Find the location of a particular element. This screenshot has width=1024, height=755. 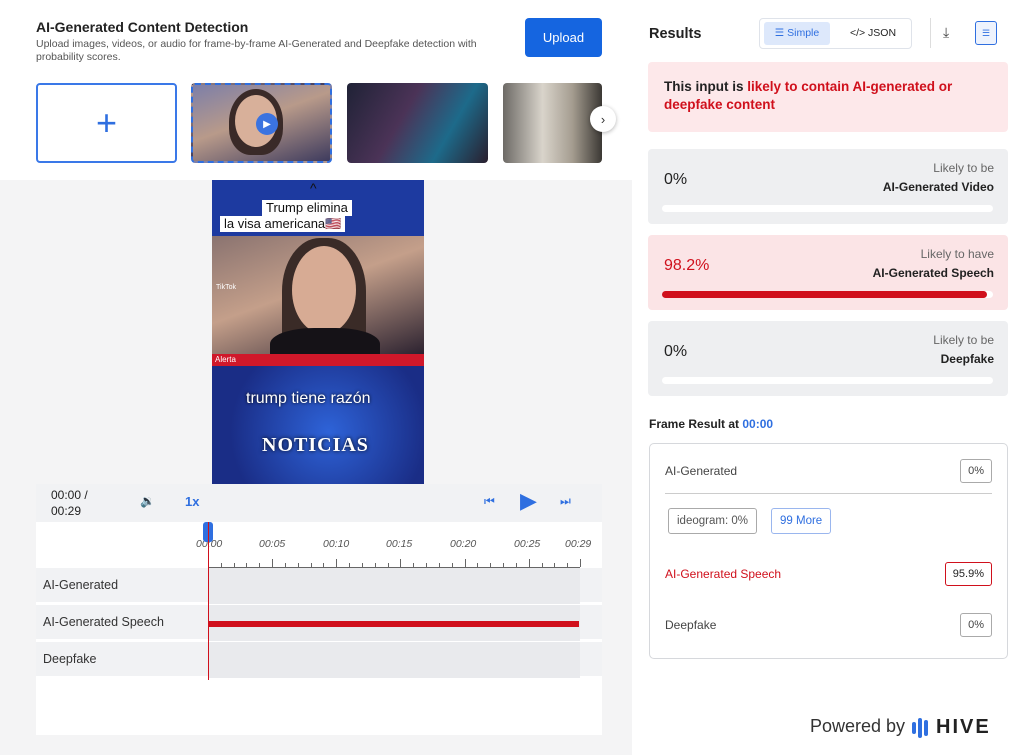

speed-button: 1x is located at coordinates (192, 501).